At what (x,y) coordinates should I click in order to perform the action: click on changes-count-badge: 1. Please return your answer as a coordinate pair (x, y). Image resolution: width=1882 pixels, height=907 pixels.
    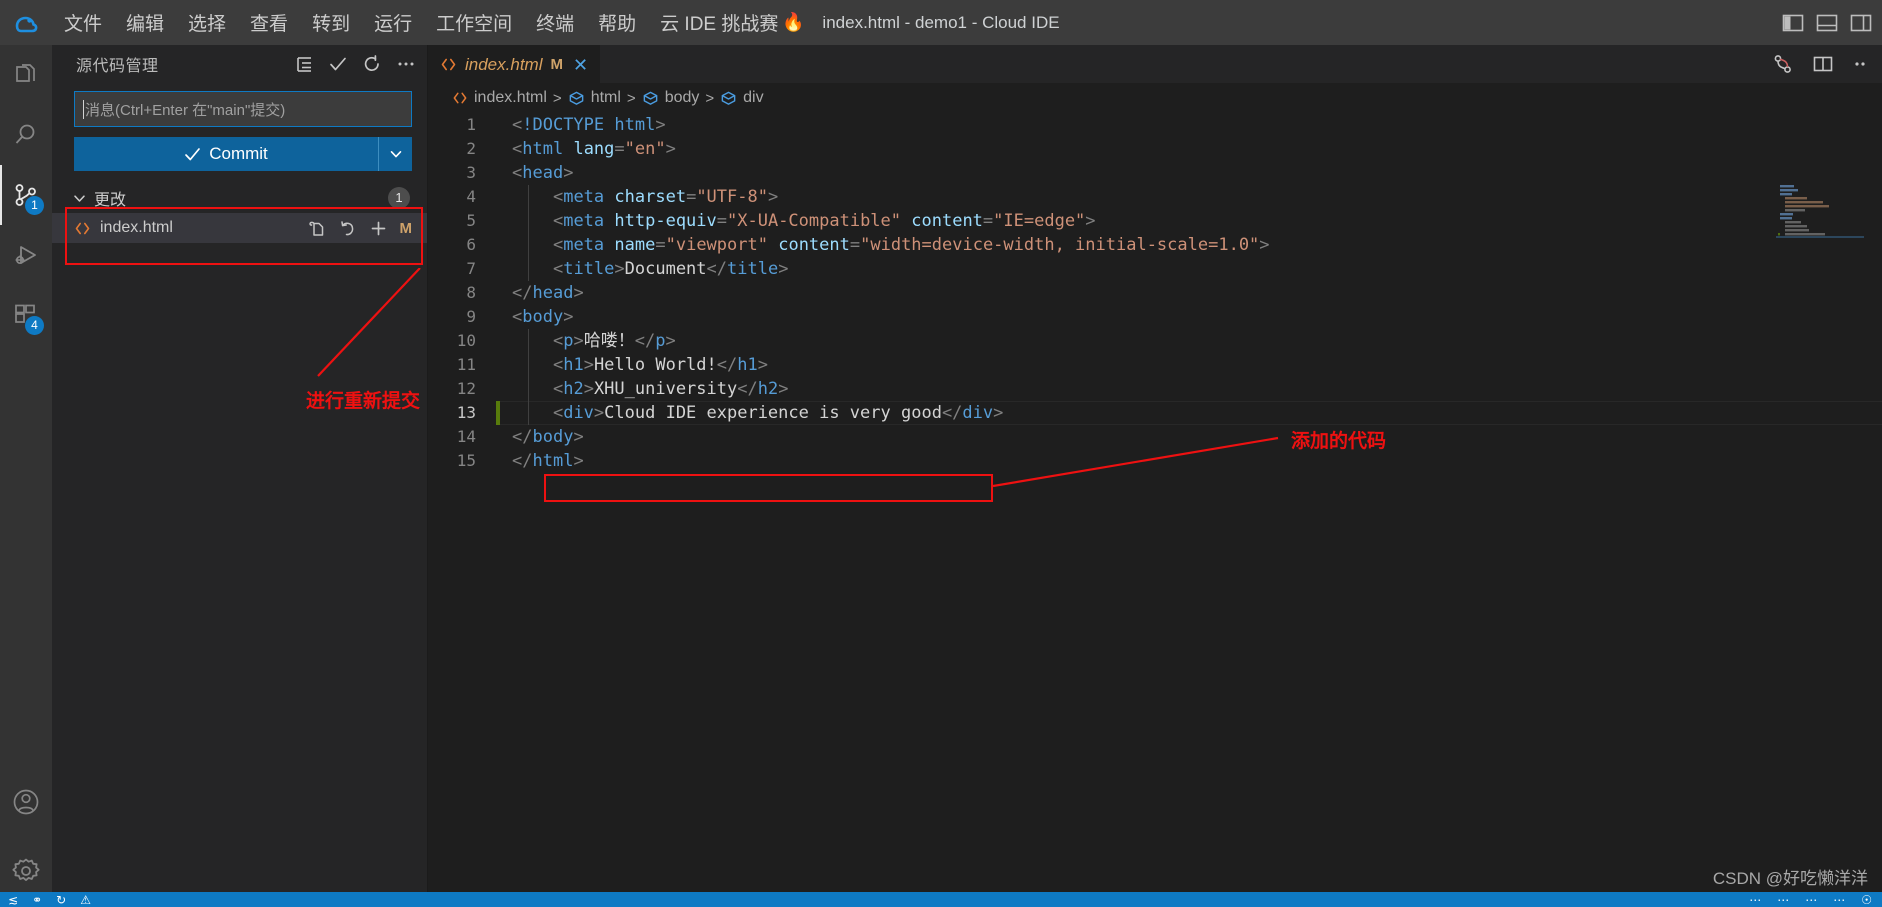
    Looking at the image, I should click on (399, 198).